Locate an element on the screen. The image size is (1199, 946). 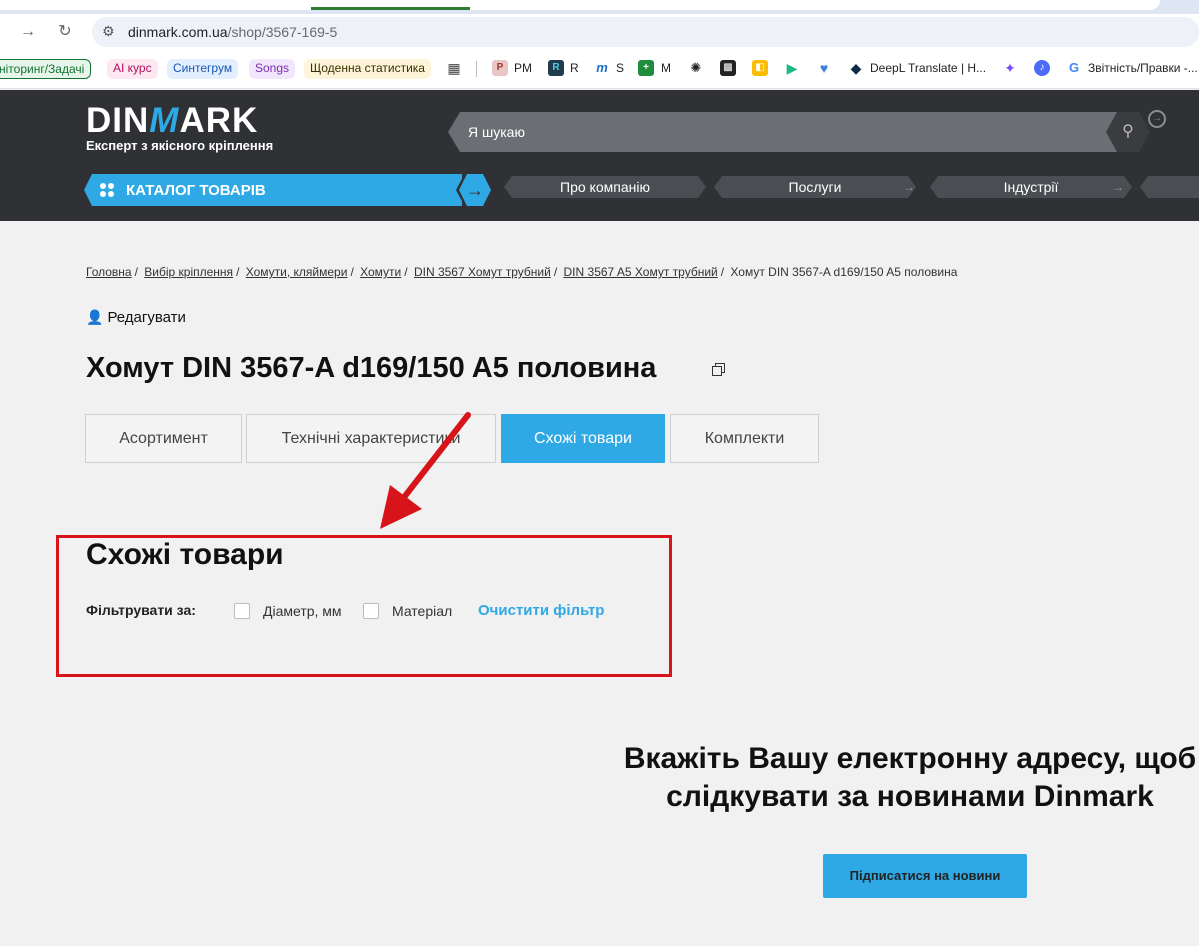
bookmark-pm: PM is located at coordinates (526, 69).